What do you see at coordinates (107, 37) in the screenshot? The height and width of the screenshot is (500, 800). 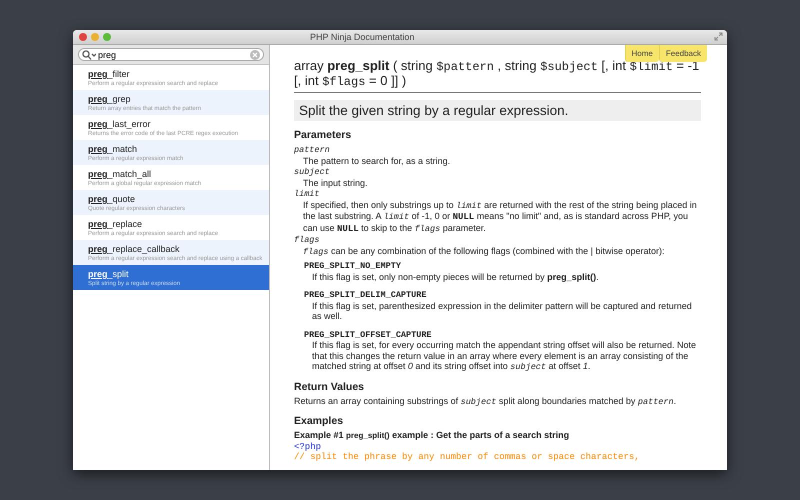 I see `zoom-button` at bounding box center [107, 37].